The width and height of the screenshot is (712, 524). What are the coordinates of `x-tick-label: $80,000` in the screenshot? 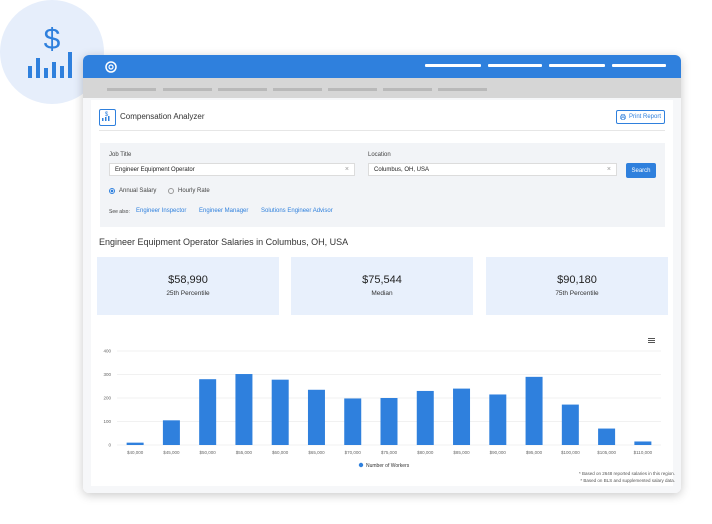 It's located at (425, 452).